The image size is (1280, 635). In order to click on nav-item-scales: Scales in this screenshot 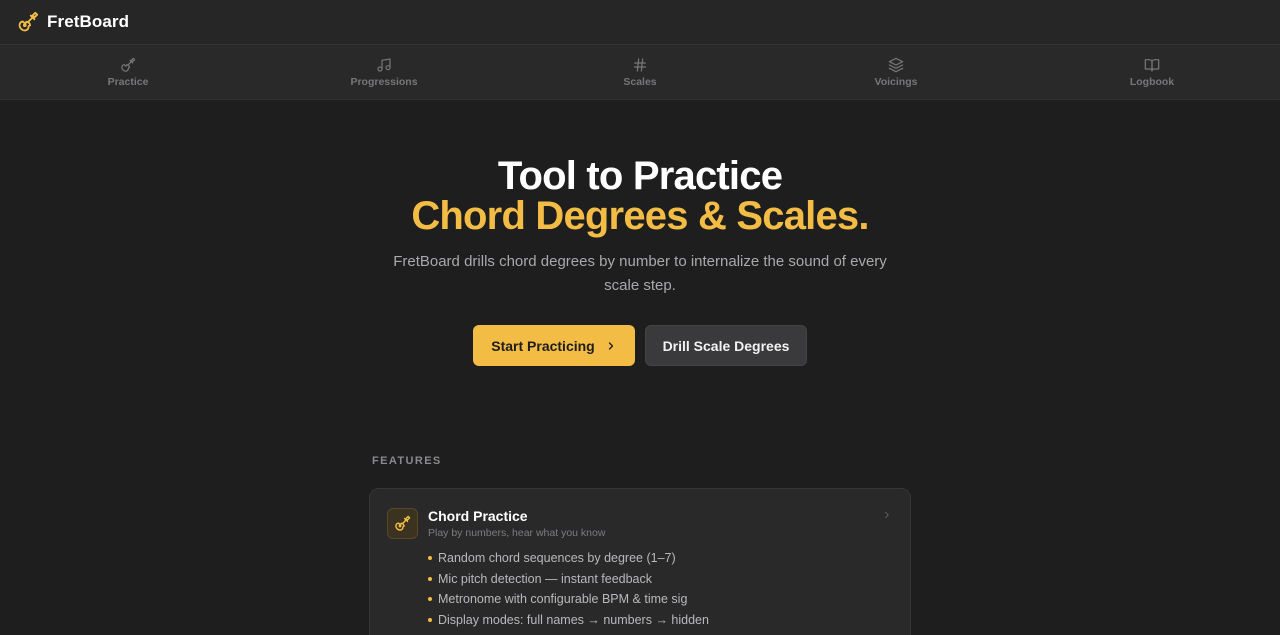, I will do `click(640, 72)`.